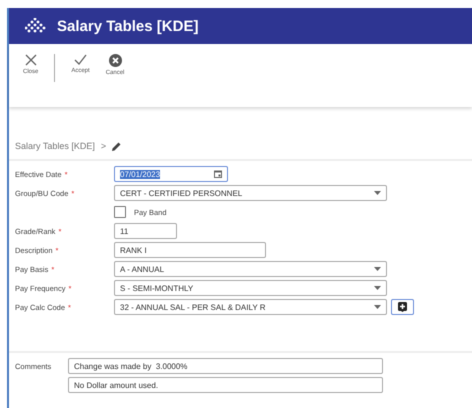  What do you see at coordinates (250, 288) in the screenshot?
I see `dropdown-field: S - SEMI-MONTHLY` at bounding box center [250, 288].